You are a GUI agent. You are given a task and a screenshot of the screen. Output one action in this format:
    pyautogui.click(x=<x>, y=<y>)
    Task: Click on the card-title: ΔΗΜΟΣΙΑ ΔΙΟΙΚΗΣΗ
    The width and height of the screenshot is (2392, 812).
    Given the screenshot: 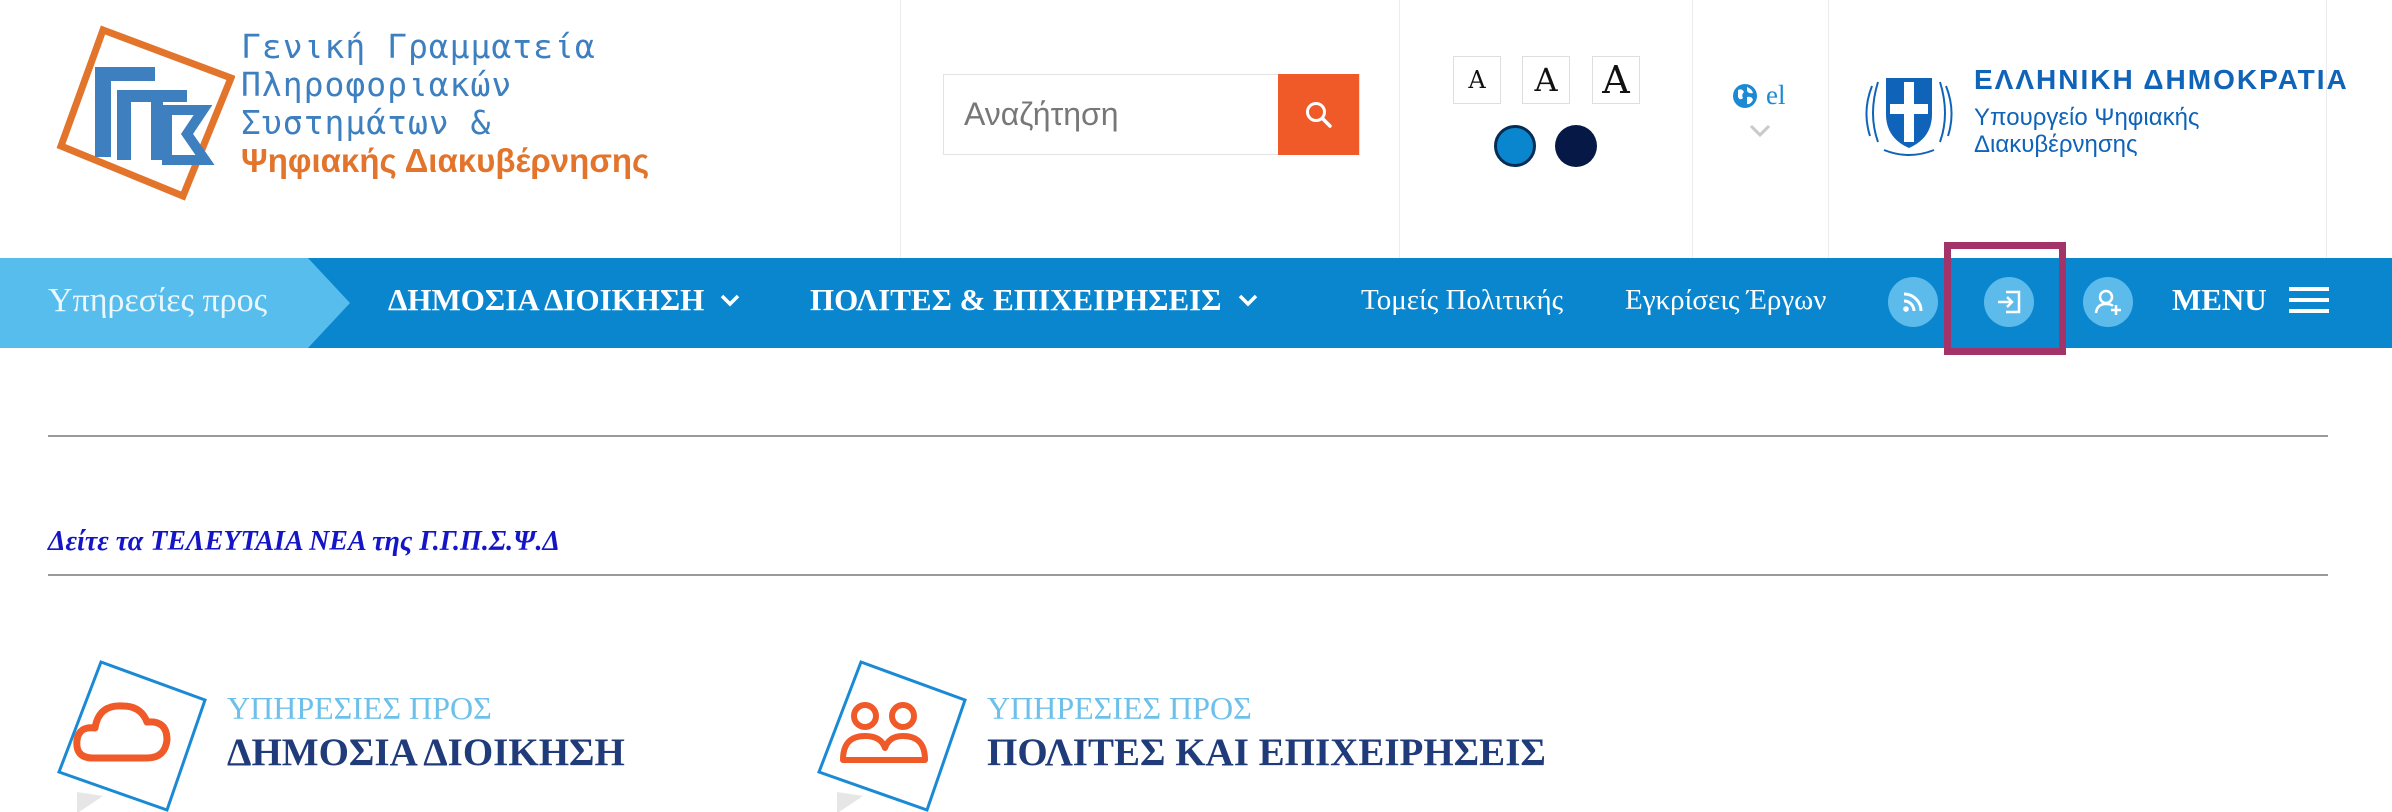 What is the action you would take?
    pyautogui.click(x=426, y=752)
    